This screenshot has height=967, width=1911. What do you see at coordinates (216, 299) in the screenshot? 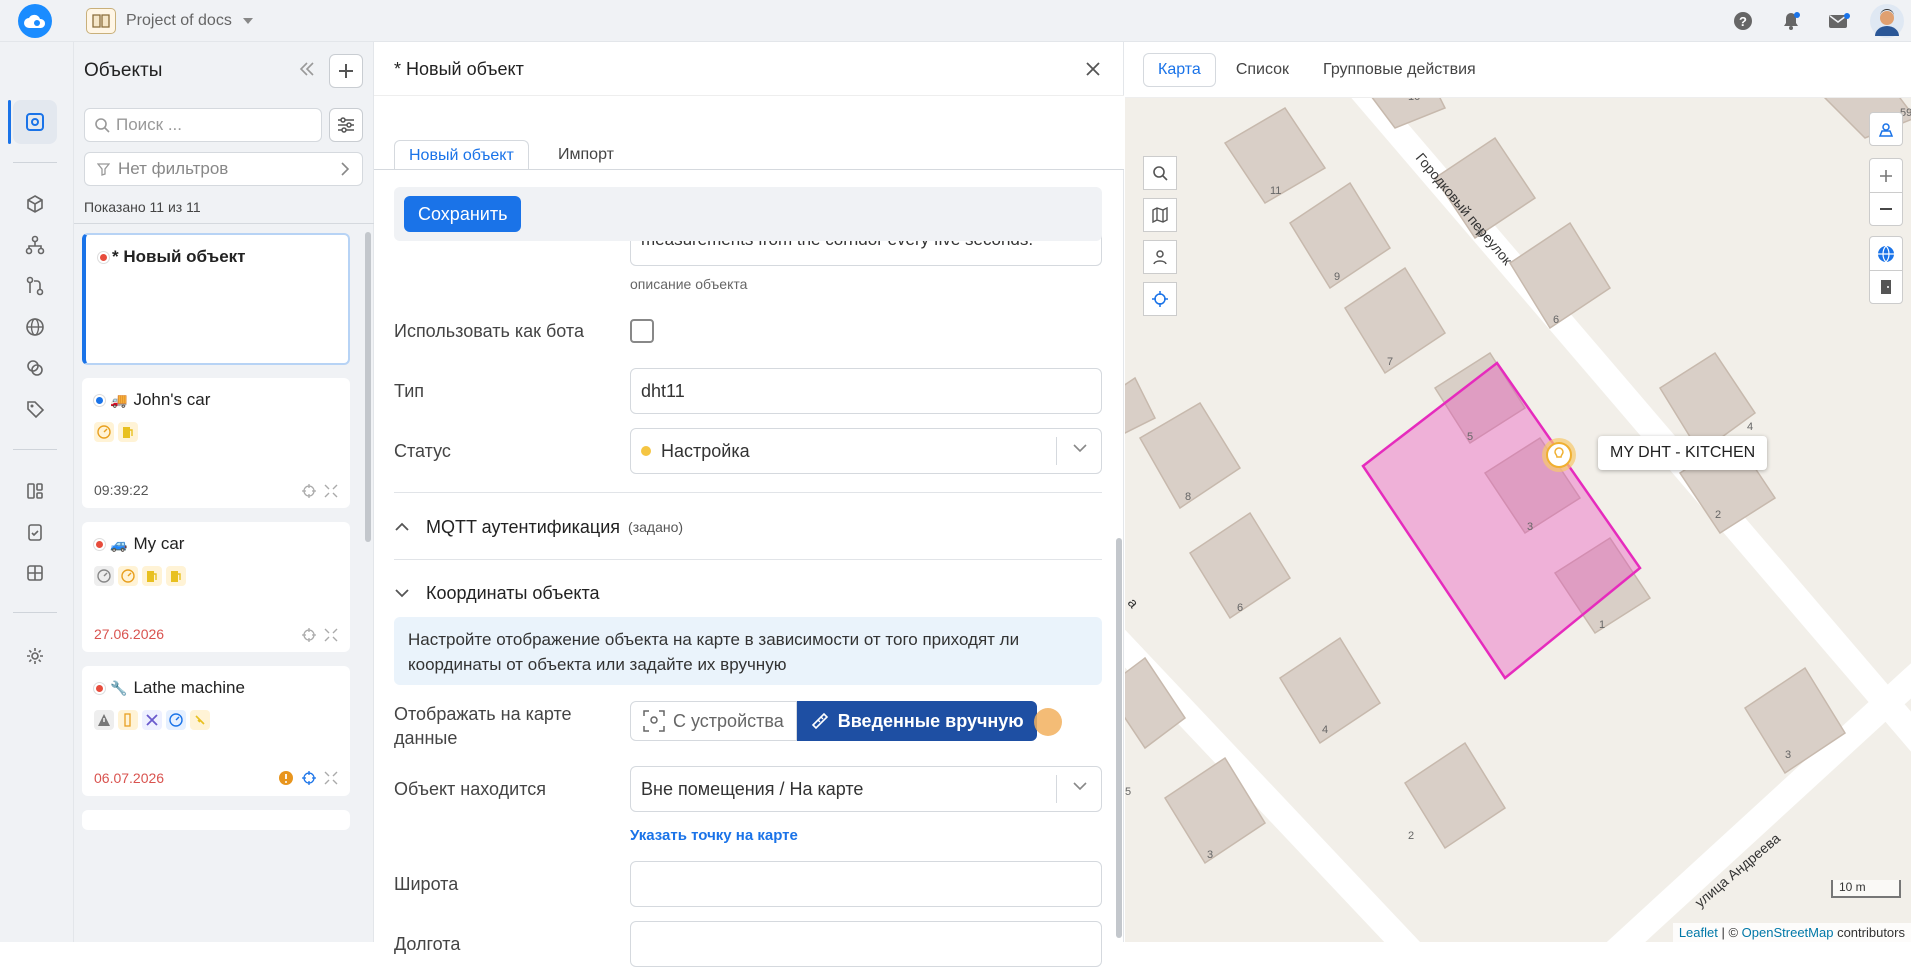
I see `object-card: * Новый объект` at bounding box center [216, 299].